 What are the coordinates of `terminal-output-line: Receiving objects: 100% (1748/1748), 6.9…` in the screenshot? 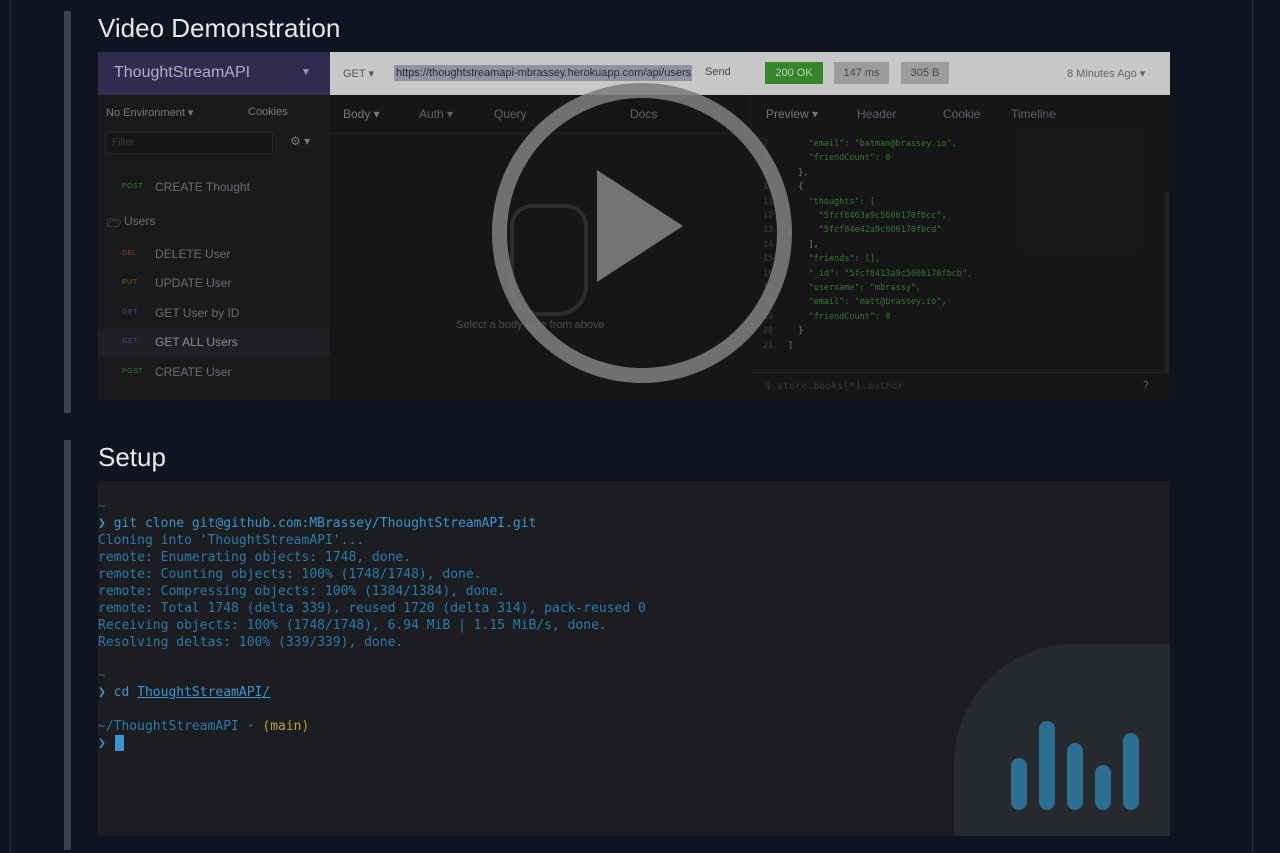 It's located at (352, 625).